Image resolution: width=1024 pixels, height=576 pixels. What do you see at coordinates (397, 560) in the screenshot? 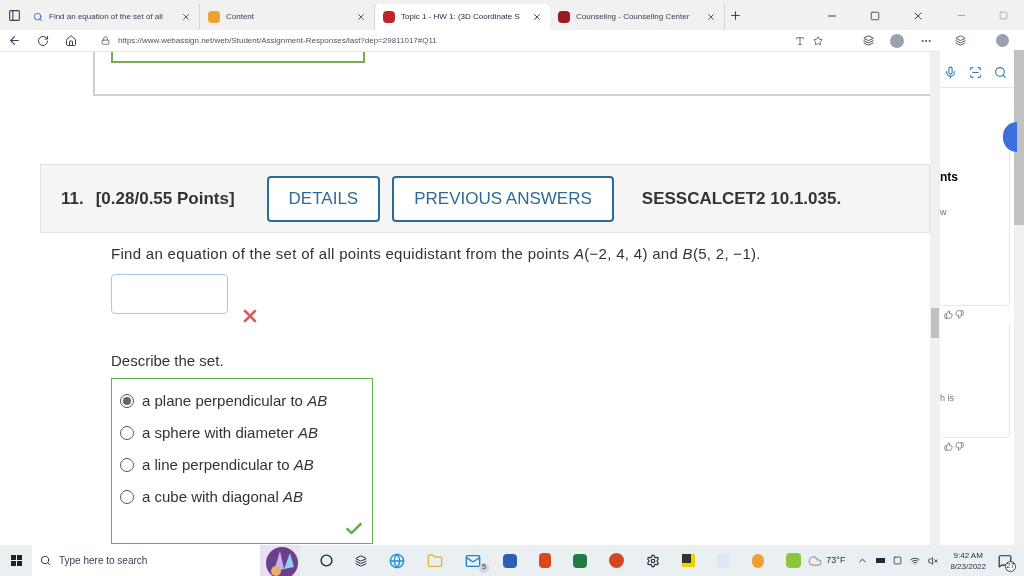
I see `edge-browser-icon` at bounding box center [397, 560].